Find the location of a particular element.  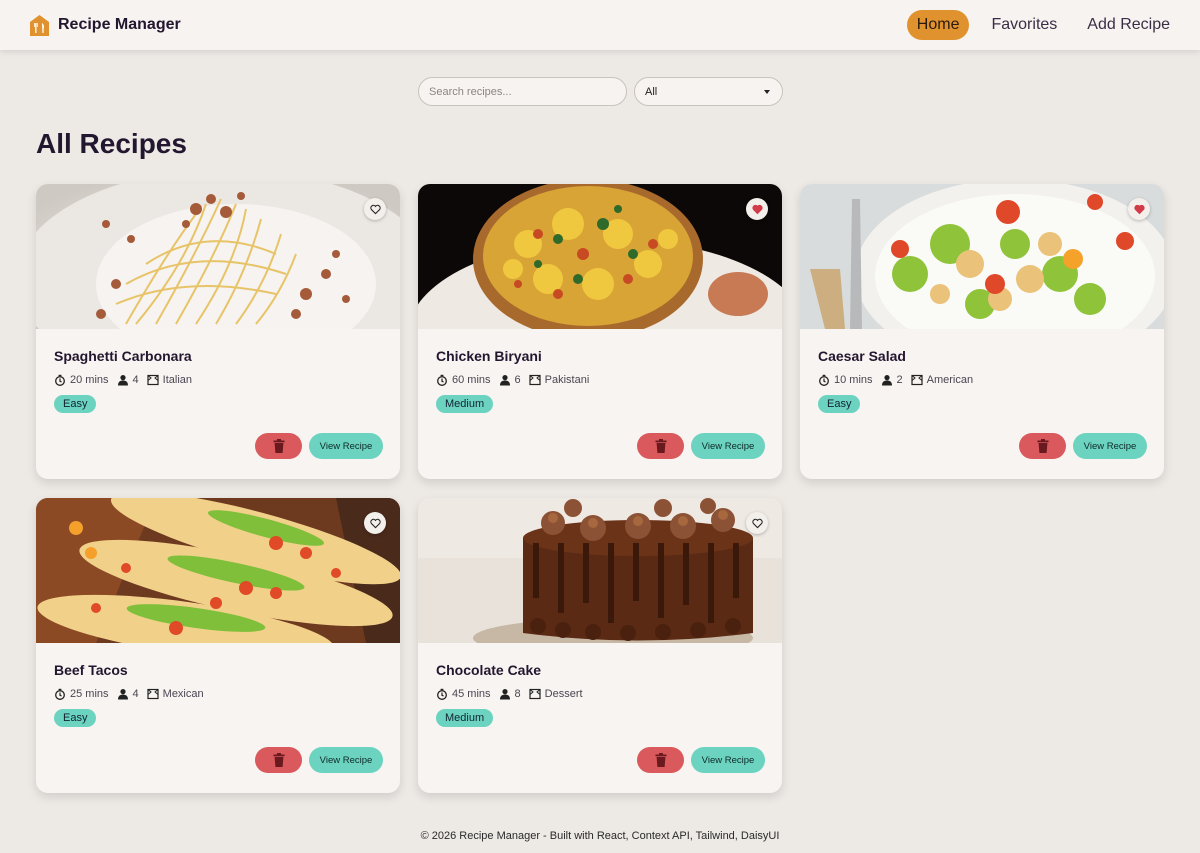

recipe-servings: 6 is located at coordinates (517, 380).